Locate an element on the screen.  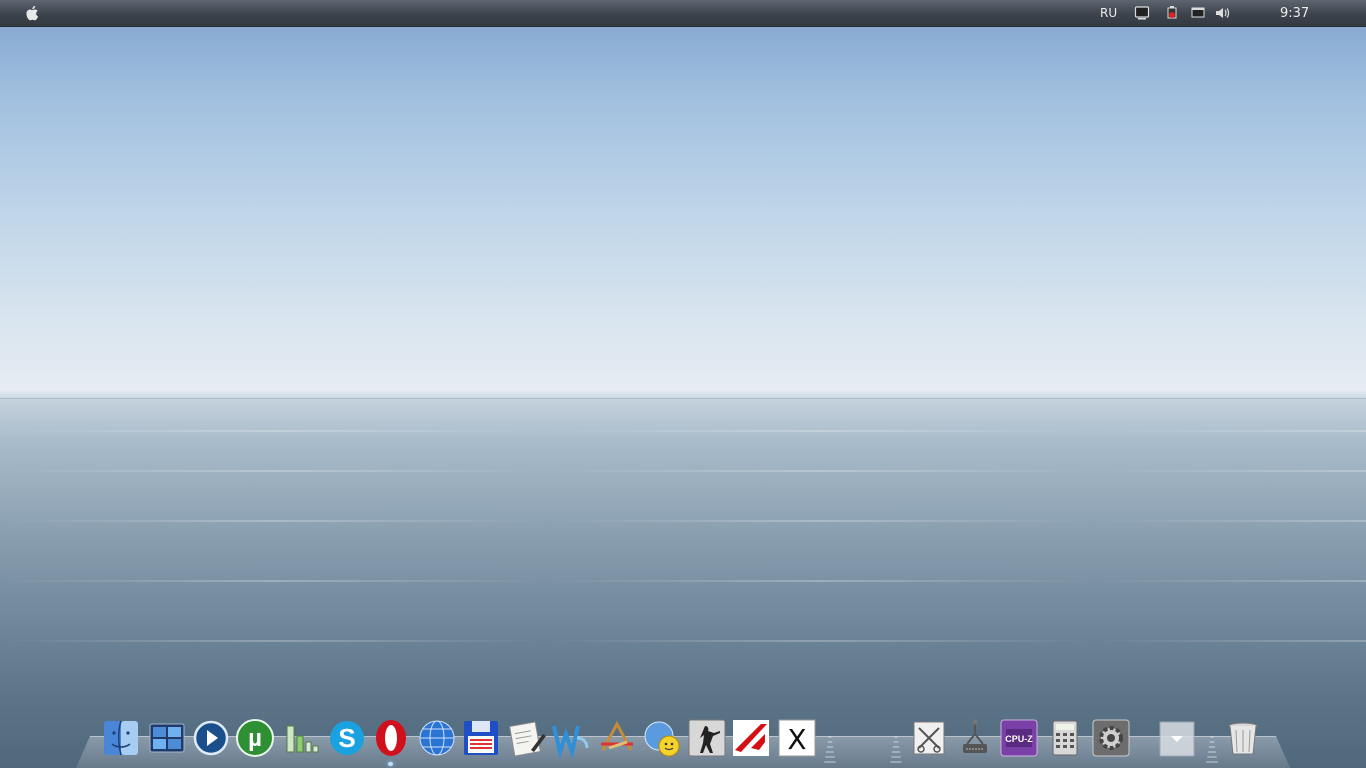
skype-icon: S is located at coordinates (347, 738).